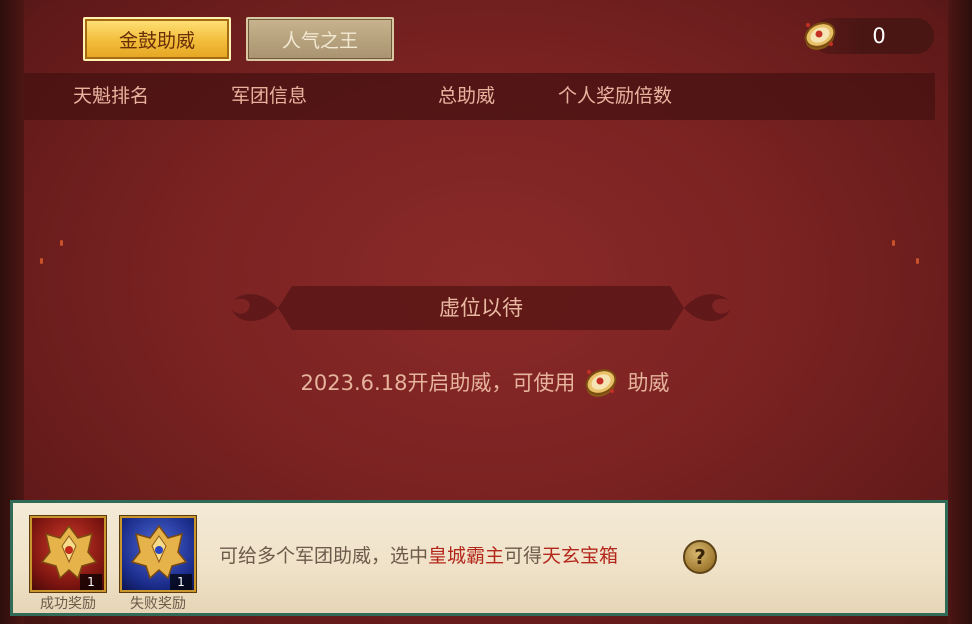 The image size is (972, 624). Describe the element at coordinates (960, 312) in the screenshot. I see `right-curtain` at that location.